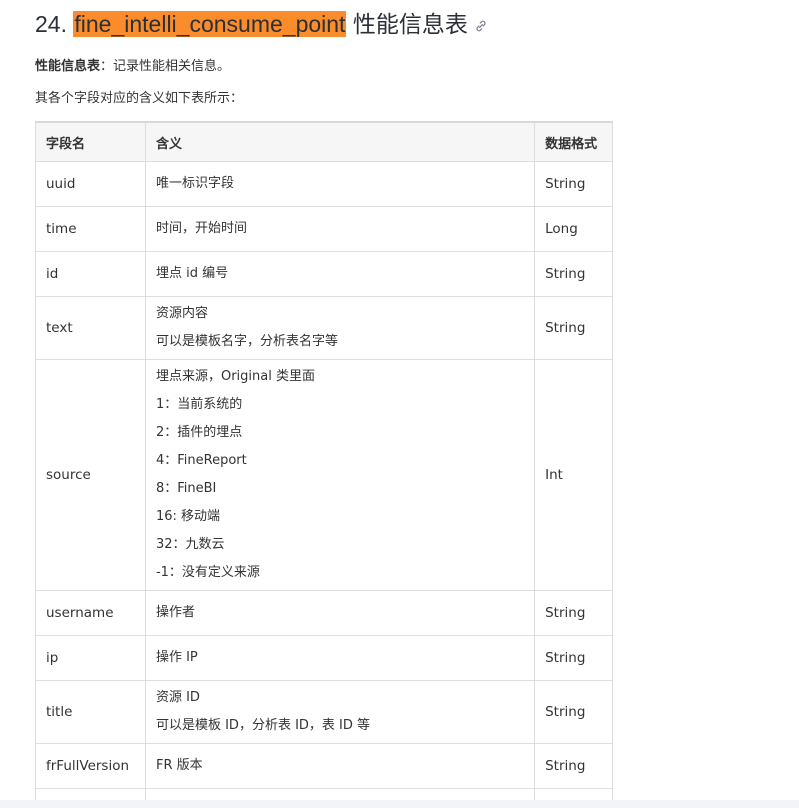  Describe the element at coordinates (399, 804) in the screenshot. I see `bottom-scroll-strip` at that location.